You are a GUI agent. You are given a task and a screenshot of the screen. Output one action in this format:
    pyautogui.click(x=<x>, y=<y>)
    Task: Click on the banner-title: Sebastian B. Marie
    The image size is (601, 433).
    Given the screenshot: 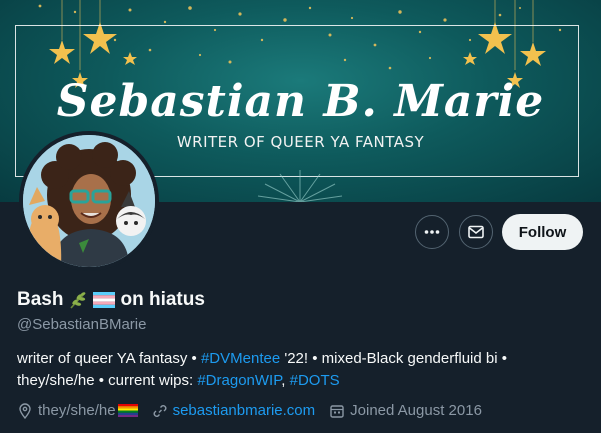 What is the action you would take?
    pyautogui.click(x=300, y=101)
    